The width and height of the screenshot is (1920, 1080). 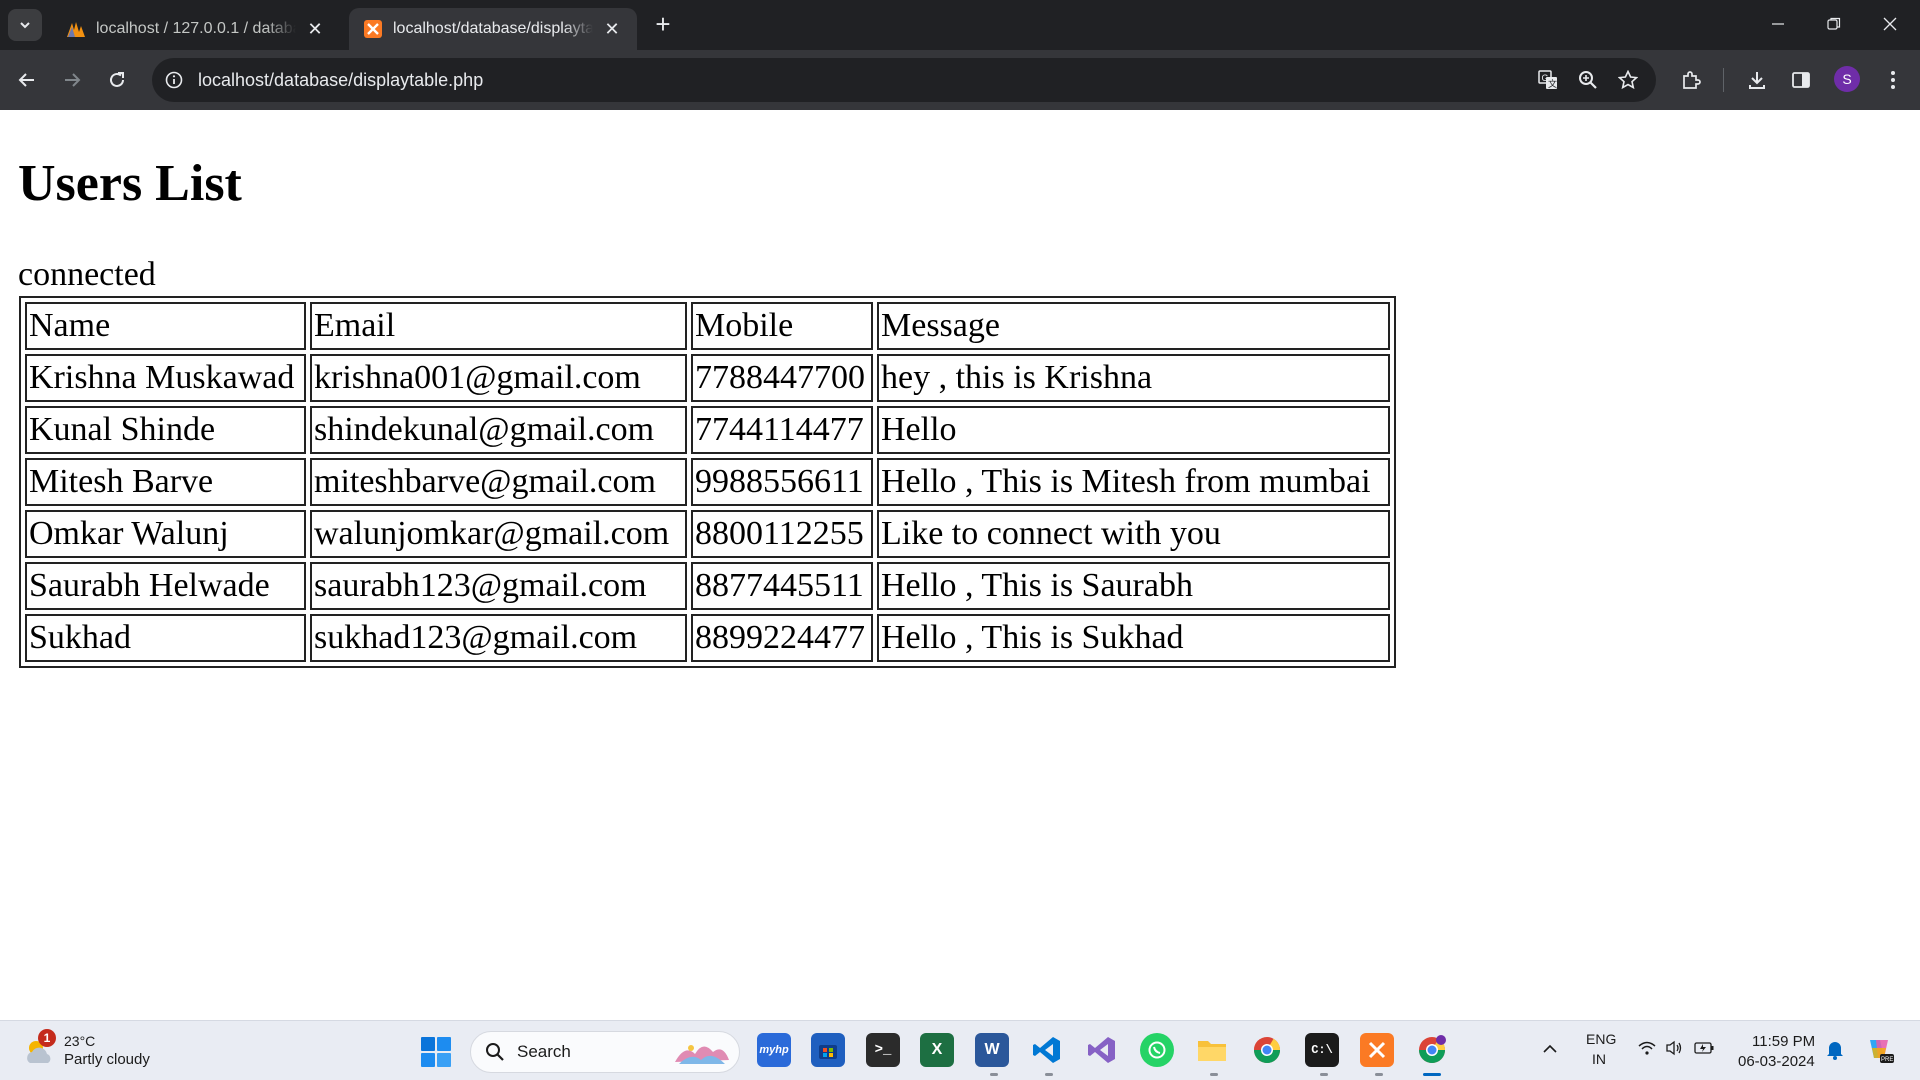 What do you see at coordinates (1550, 1049) in the screenshot?
I see `tray-overflow-button` at bounding box center [1550, 1049].